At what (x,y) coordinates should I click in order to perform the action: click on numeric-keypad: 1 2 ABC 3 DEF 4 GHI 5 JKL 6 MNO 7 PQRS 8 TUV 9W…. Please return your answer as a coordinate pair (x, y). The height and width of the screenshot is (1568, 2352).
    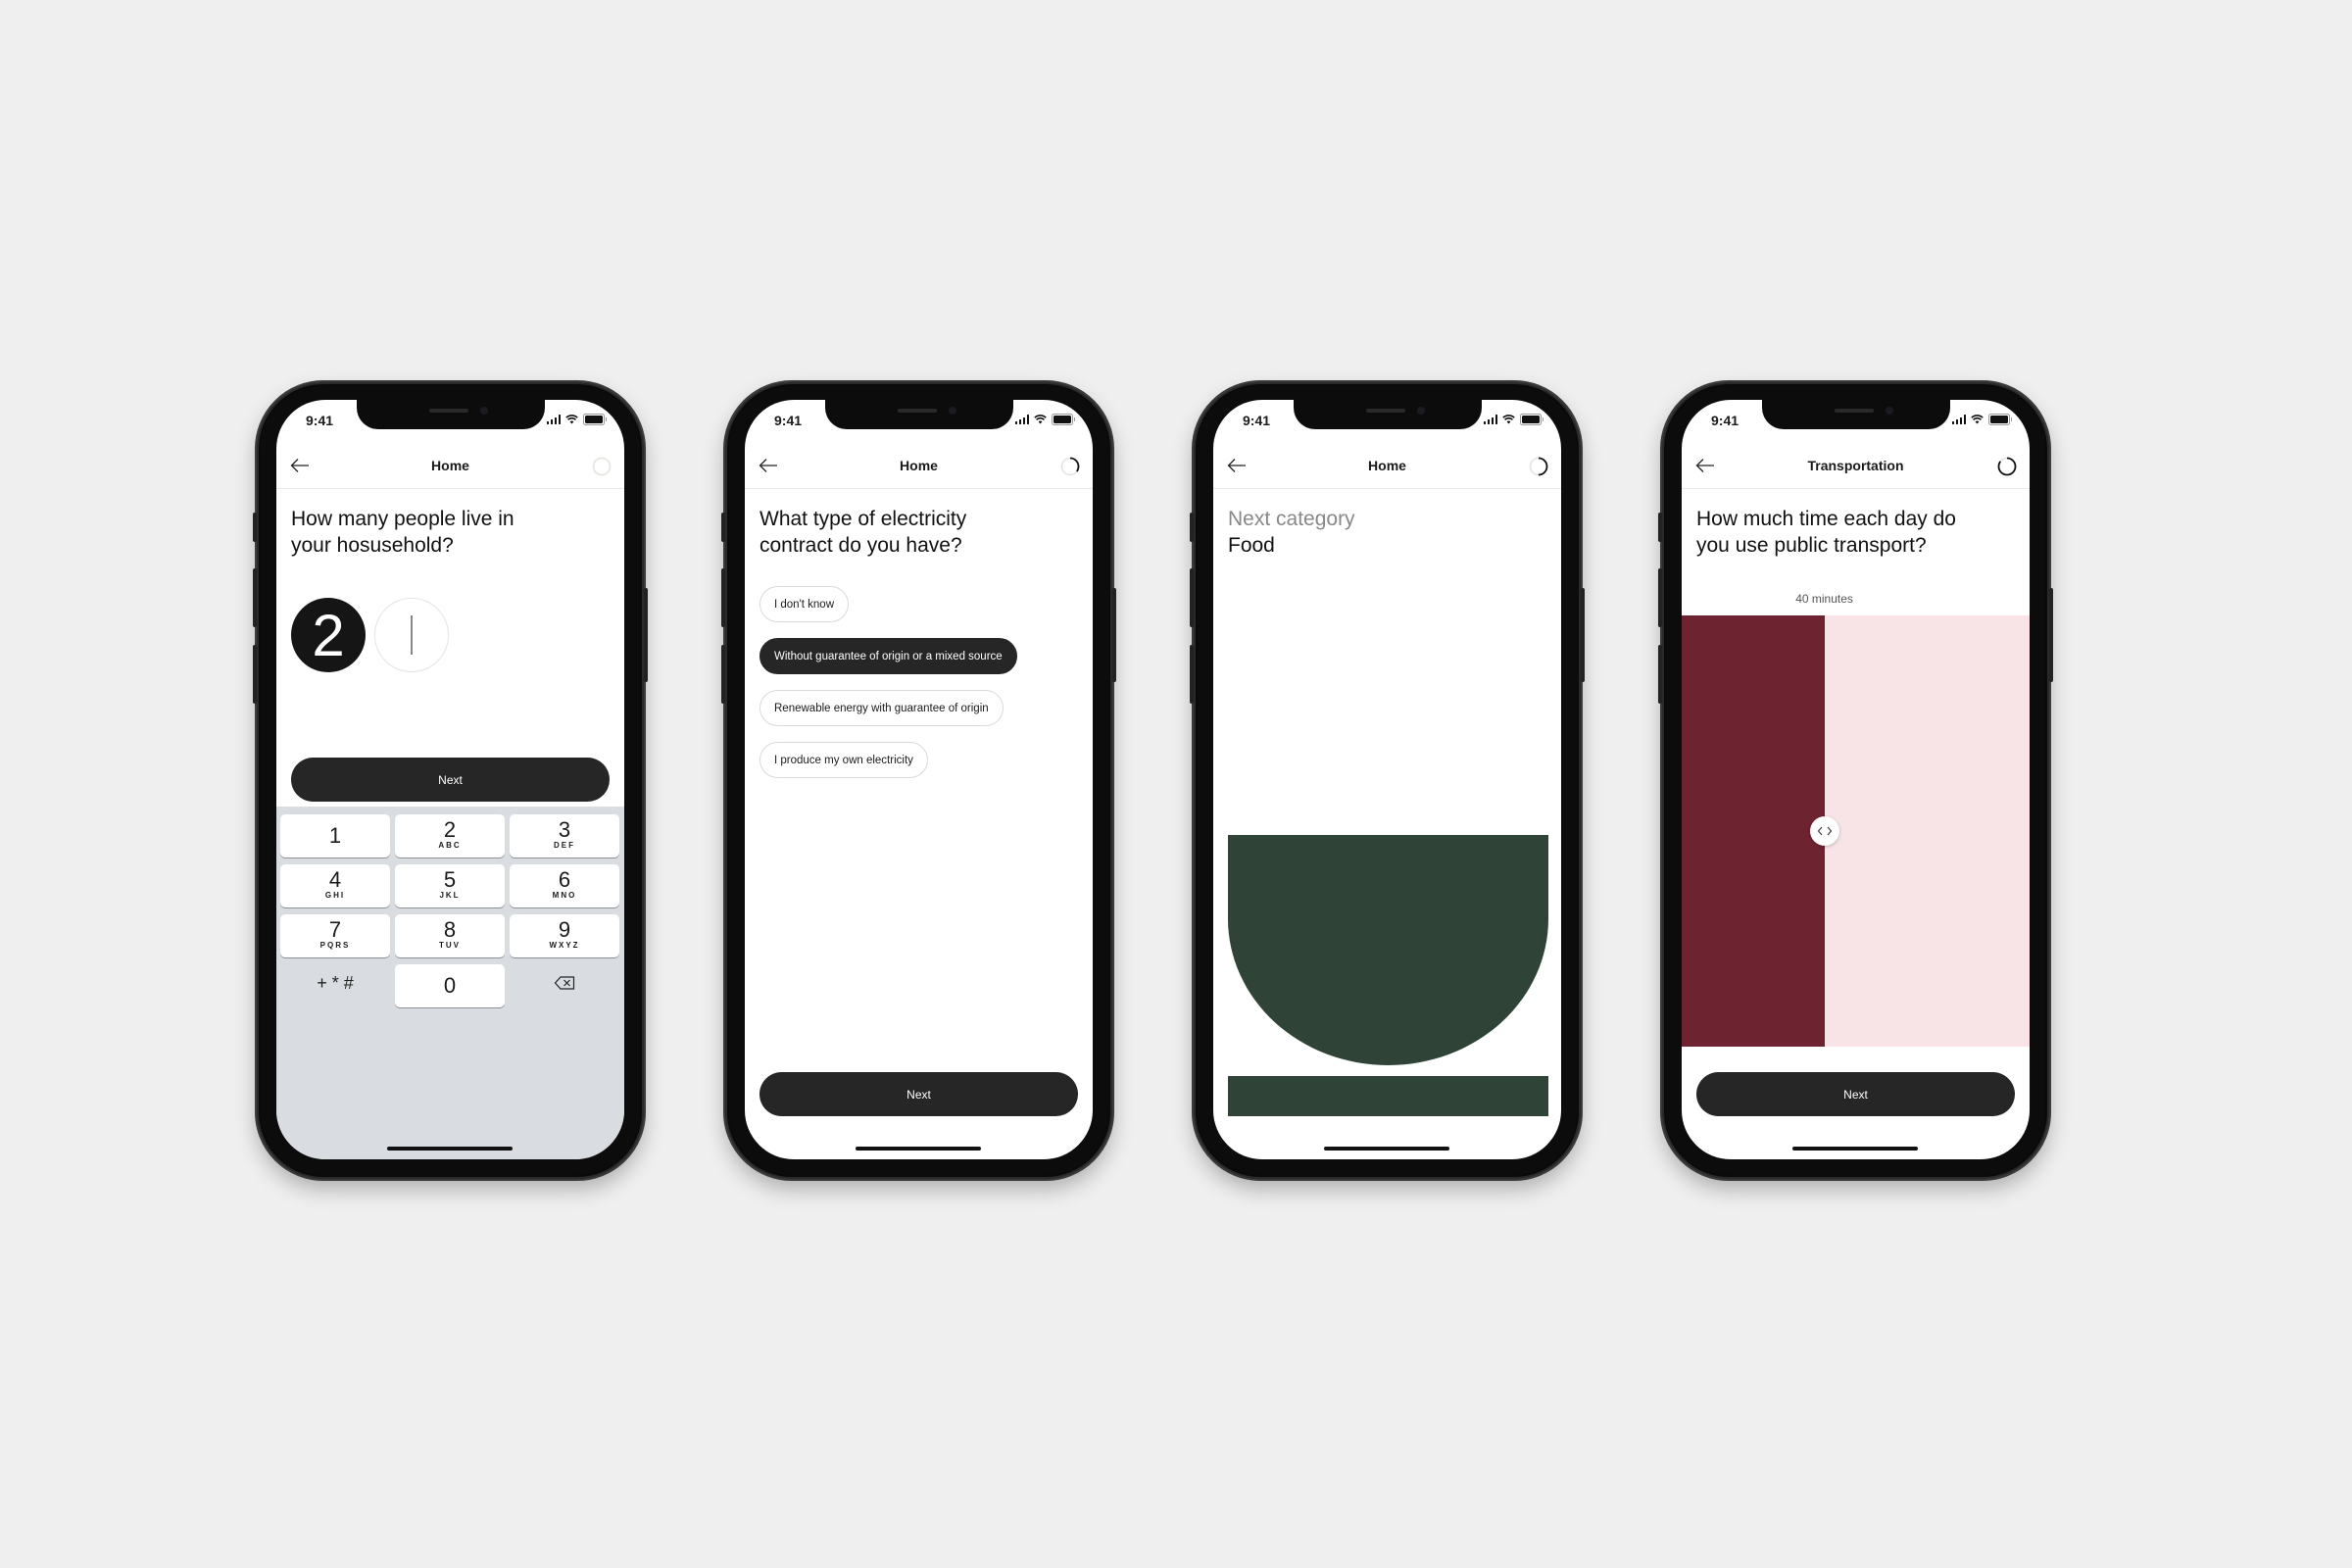
    Looking at the image, I should click on (450, 983).